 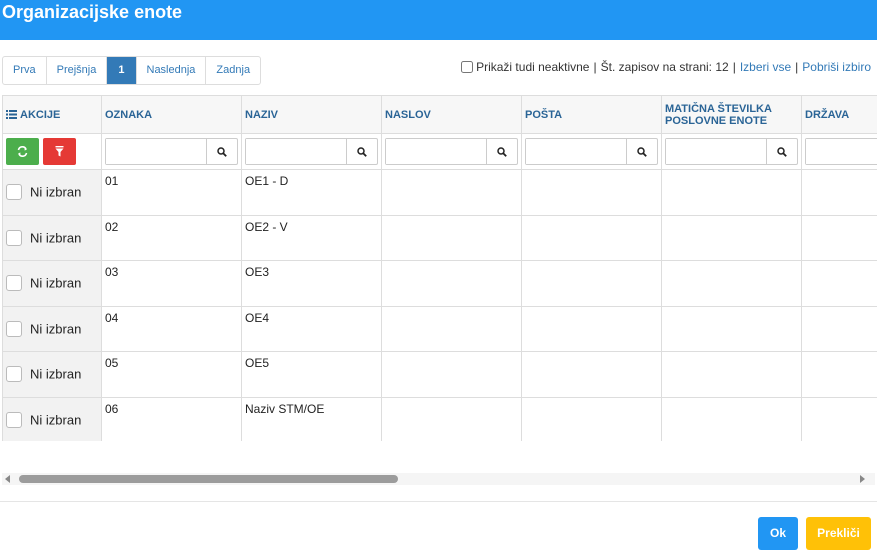 I want to click on filter-icon, so click(x=59, y=151).